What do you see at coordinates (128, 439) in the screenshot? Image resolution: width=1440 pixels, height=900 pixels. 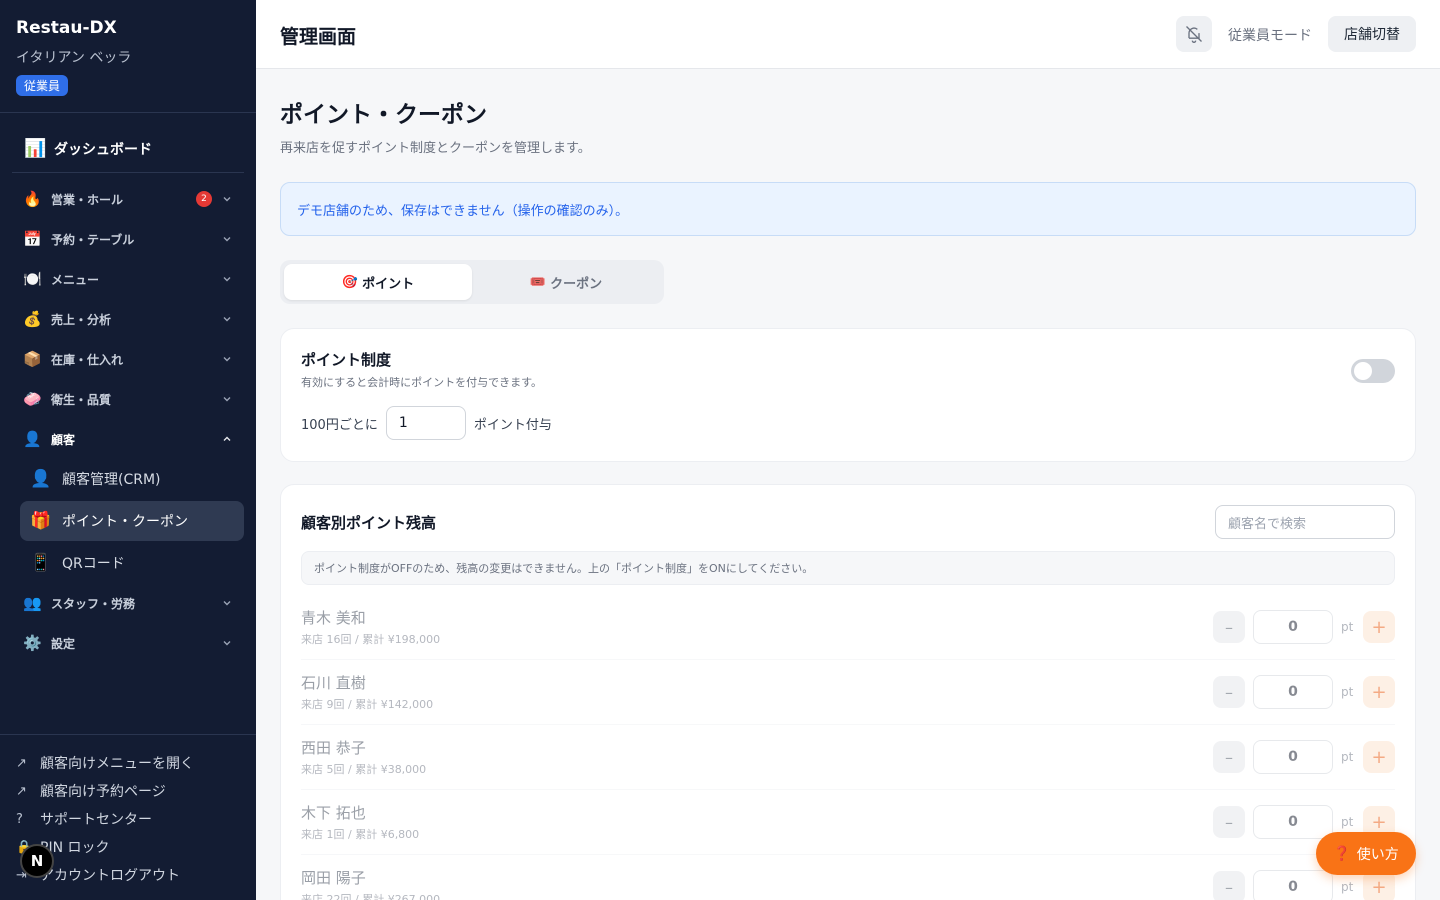 I see `sidebar-item-customers: 👤 顧客` at bounding box center [128, 439].